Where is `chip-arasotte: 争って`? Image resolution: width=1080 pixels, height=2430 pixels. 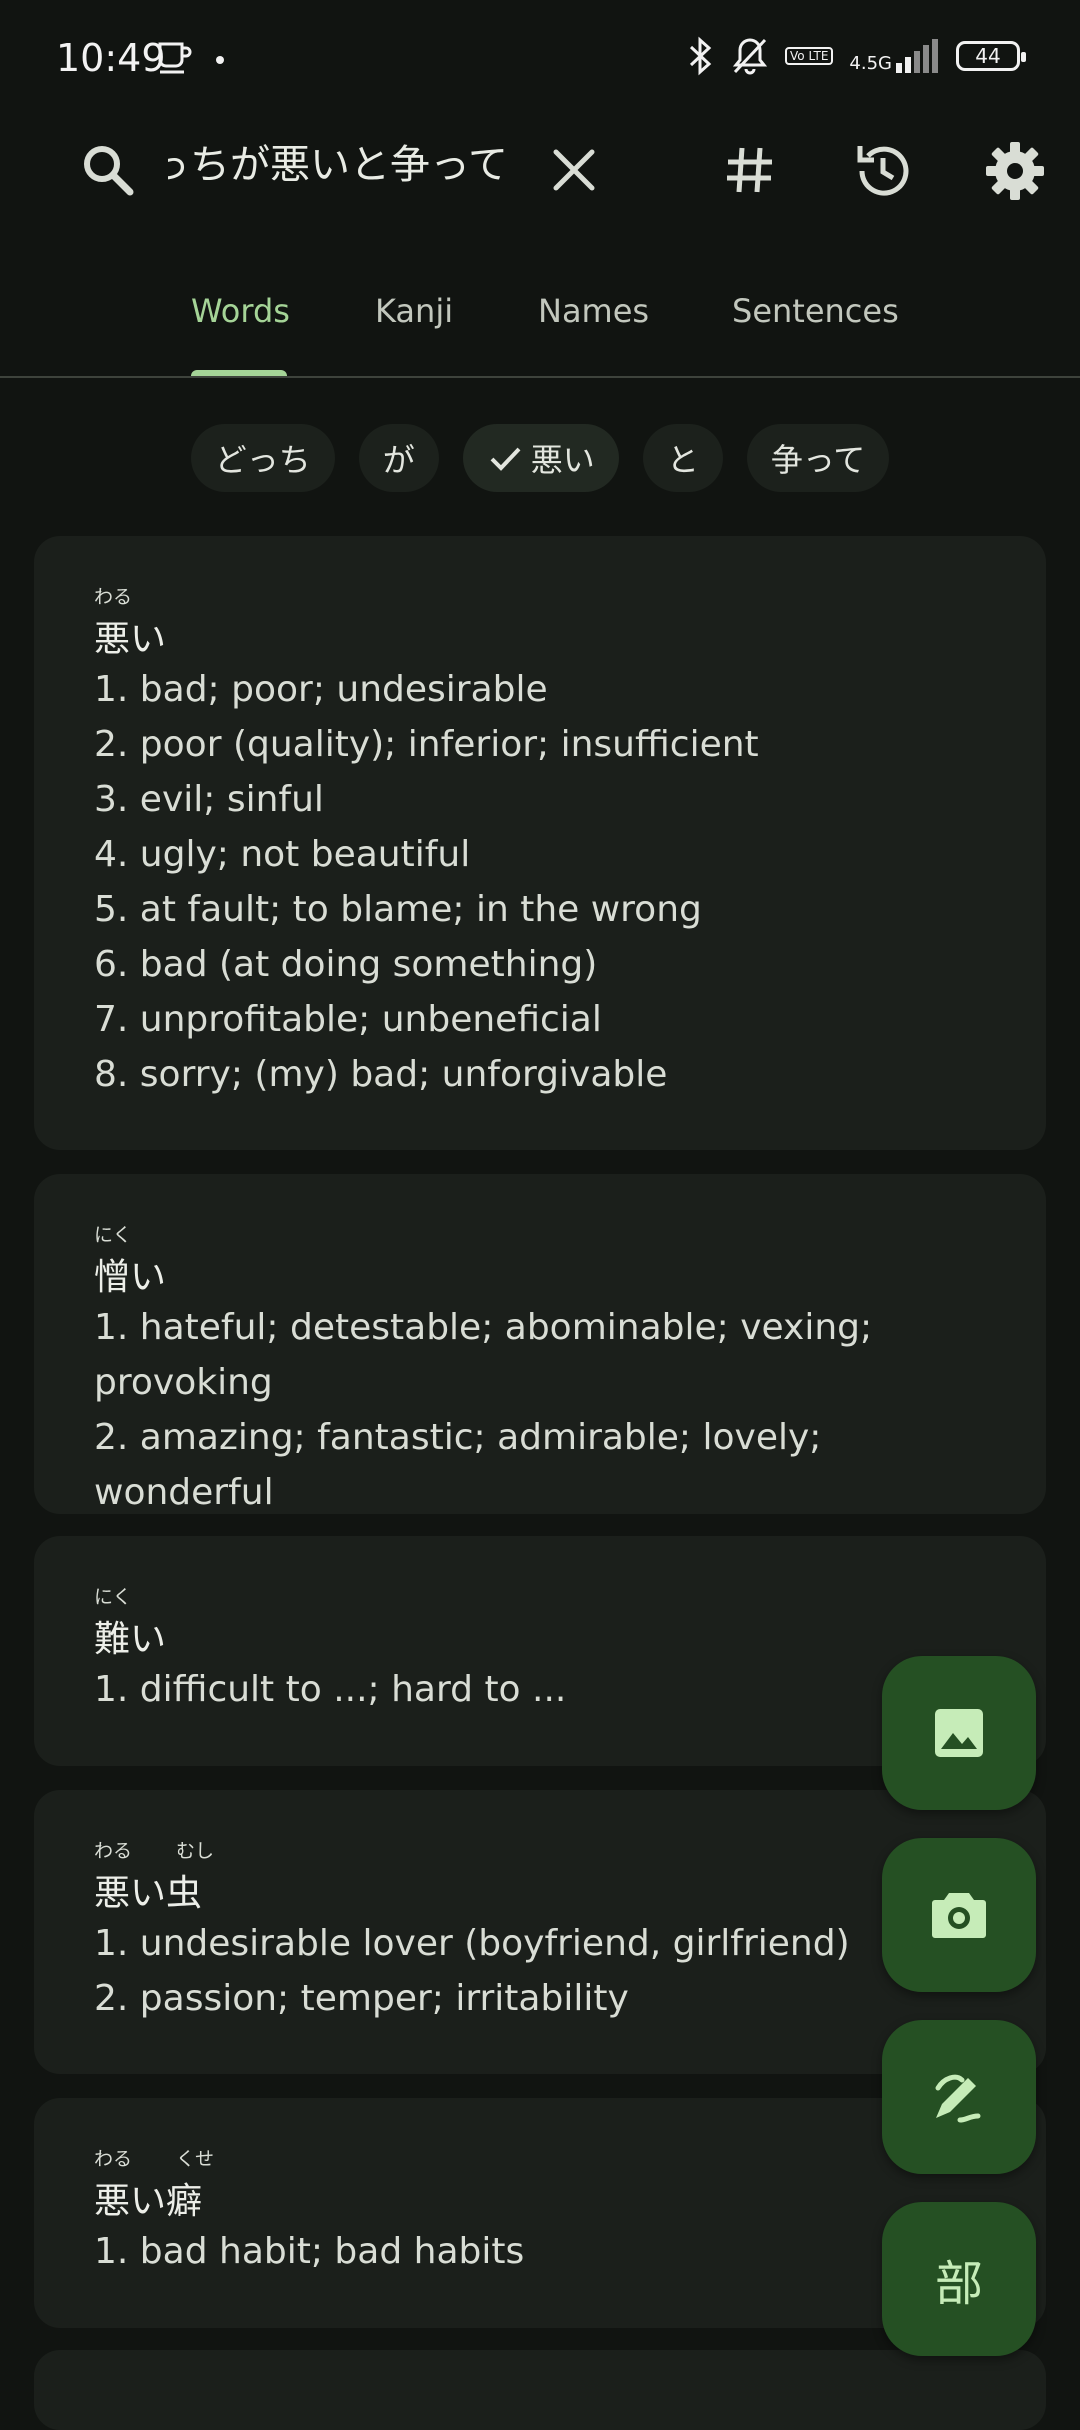
chip-arasotte: 争って is located at coordinates (818, 458).